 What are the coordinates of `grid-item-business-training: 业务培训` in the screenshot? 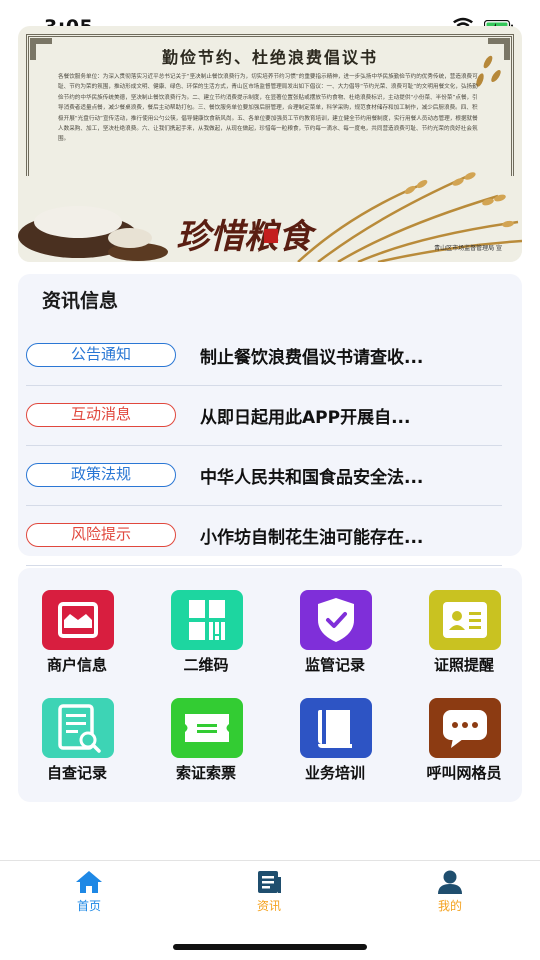 It's located at (335, 748).